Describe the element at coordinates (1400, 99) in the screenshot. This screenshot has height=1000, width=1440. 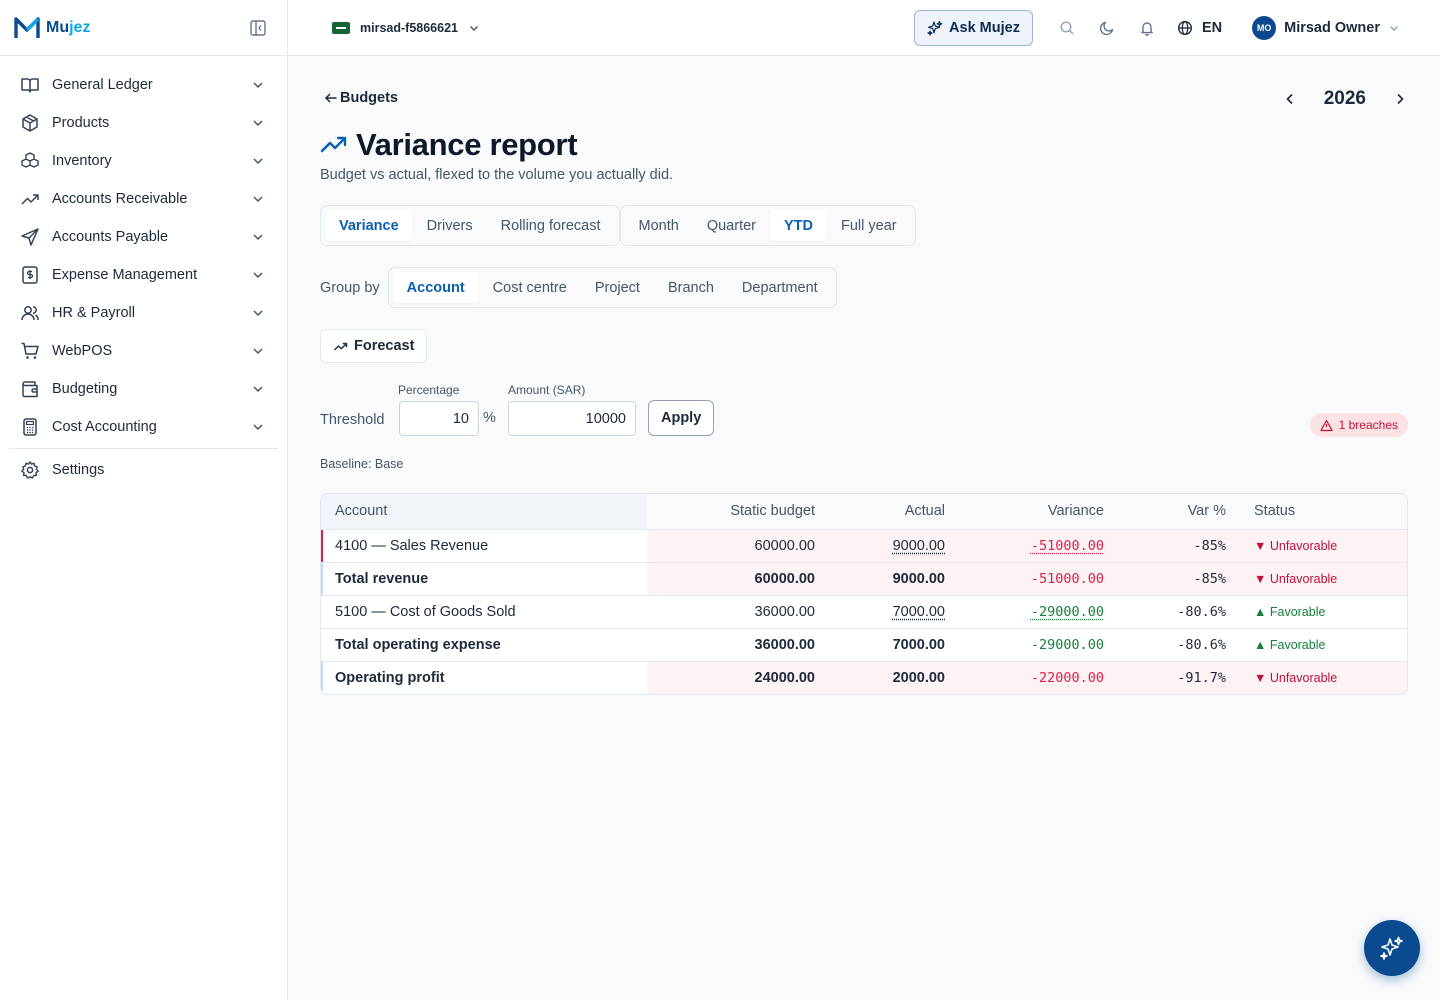
I see `chevron-right-icon` at that location.